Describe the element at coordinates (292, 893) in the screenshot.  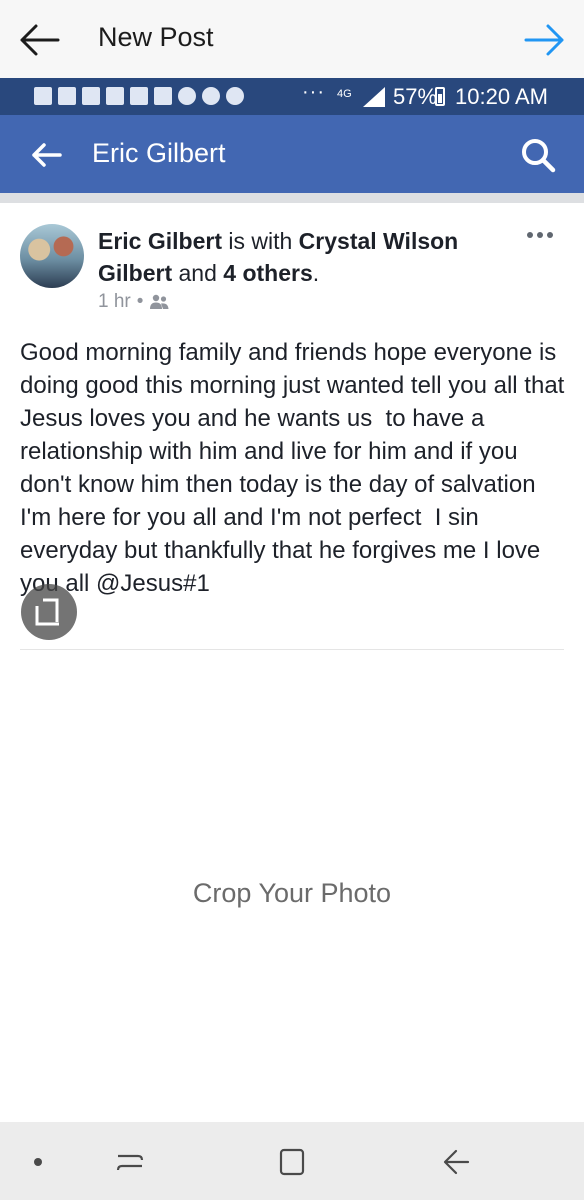
I see `crop-instruction: Crop Your Photo` at that location.